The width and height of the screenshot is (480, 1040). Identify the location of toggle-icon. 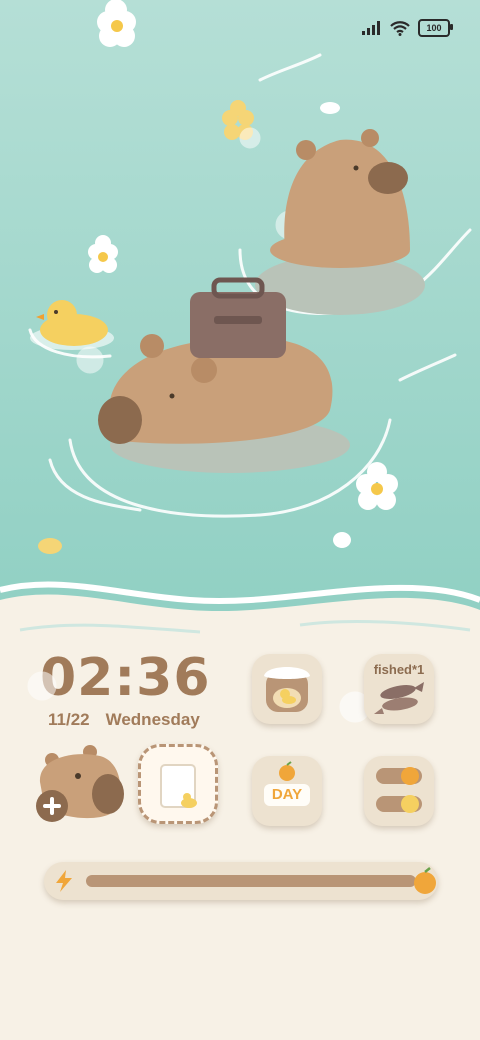
(399, 790).